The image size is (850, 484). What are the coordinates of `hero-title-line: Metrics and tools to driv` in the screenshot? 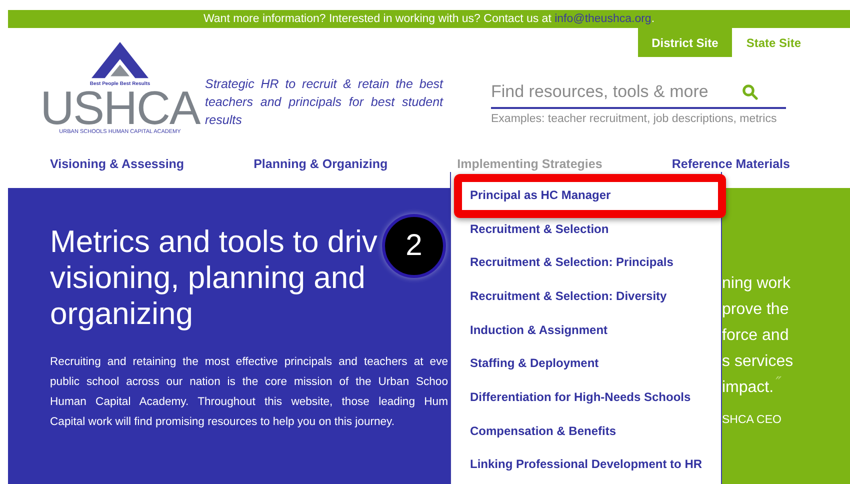 It's located at (214, 242).